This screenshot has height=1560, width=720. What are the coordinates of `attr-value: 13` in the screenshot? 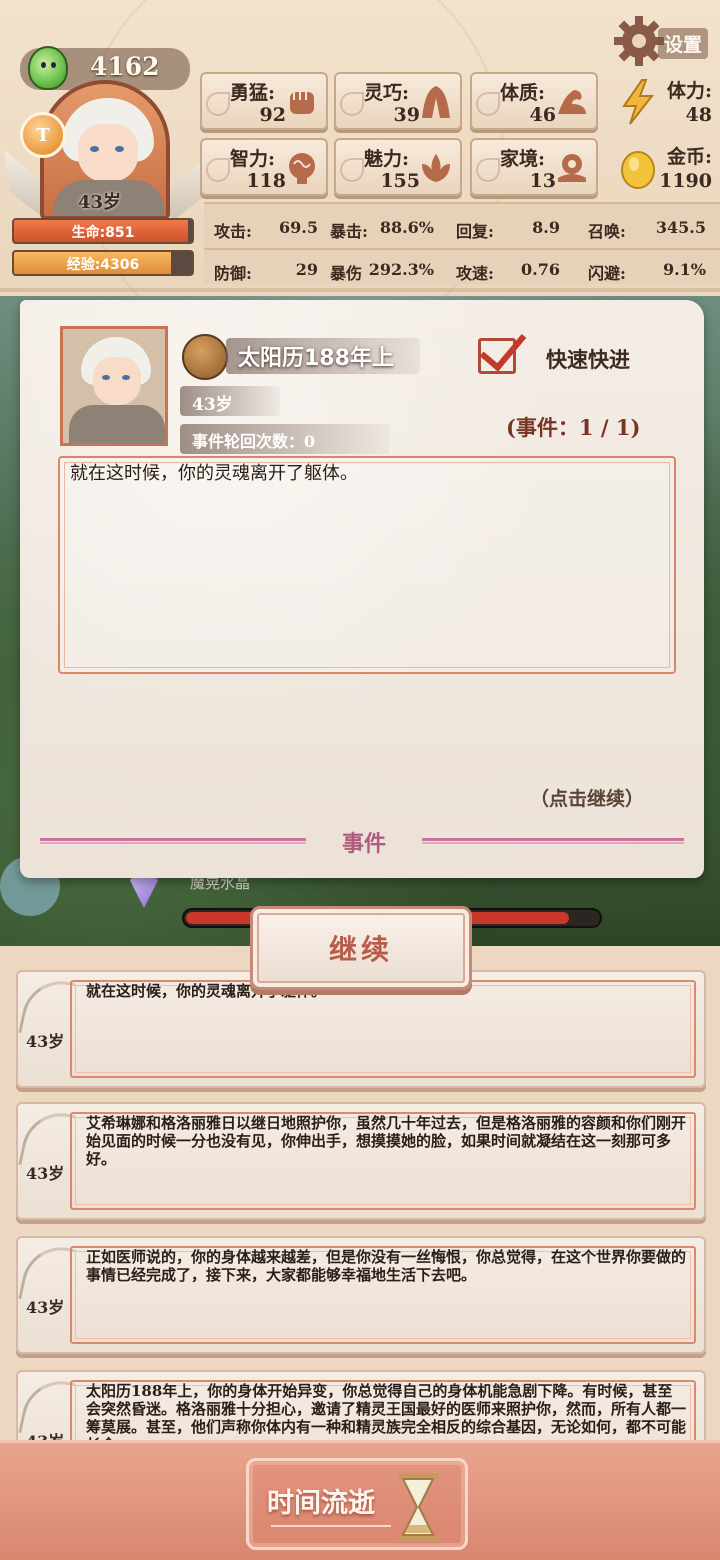 It's located at (542, 181).